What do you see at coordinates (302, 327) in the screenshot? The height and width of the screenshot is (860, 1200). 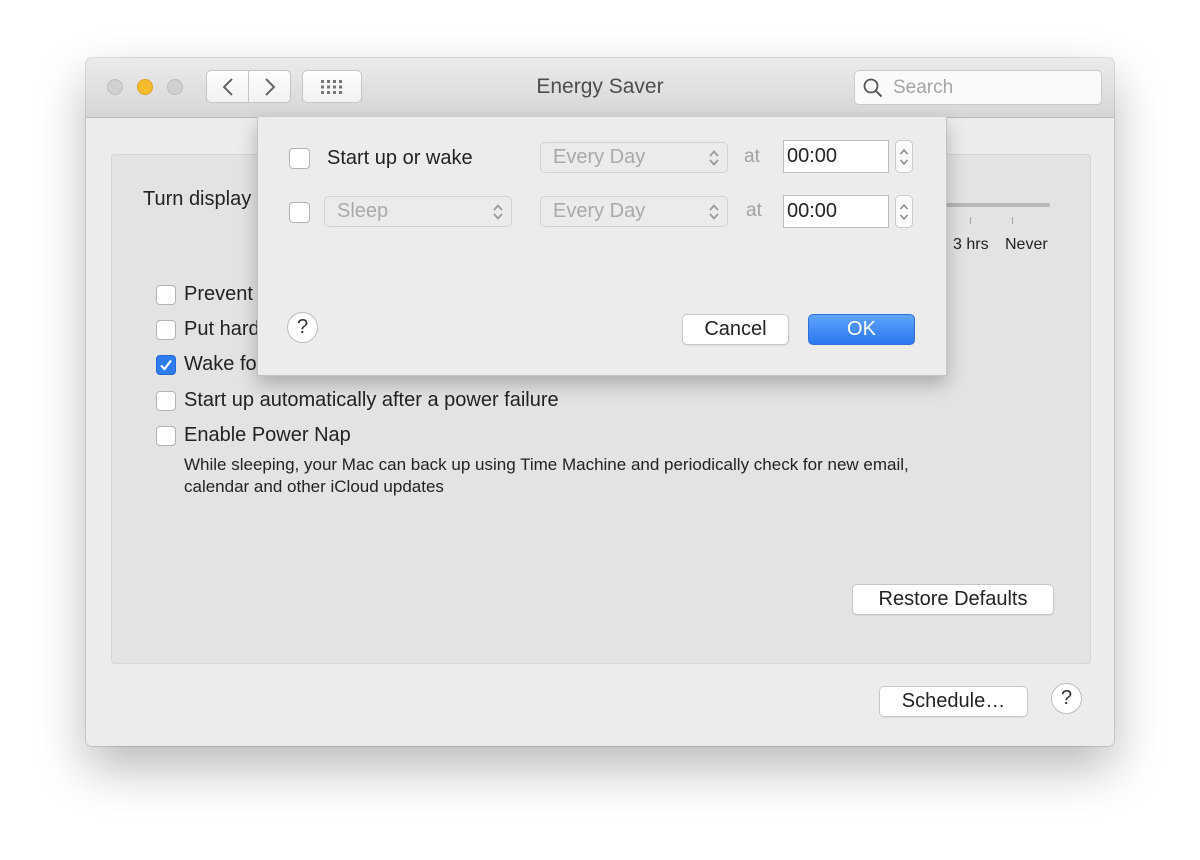 I see `sheet-help-button: ?` at bounding box center [302, 327].